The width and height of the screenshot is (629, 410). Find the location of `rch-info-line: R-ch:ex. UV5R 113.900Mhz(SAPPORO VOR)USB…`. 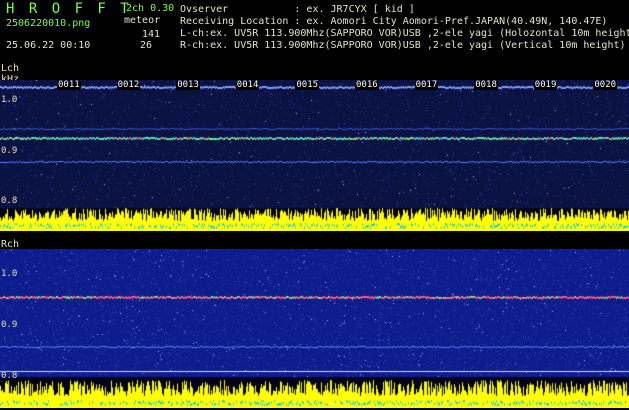

rch-info-line: R-ch:ex. UV5R 113.900Mhz(SAPPORO VOR)USB… is located at coordinates (403, 45).